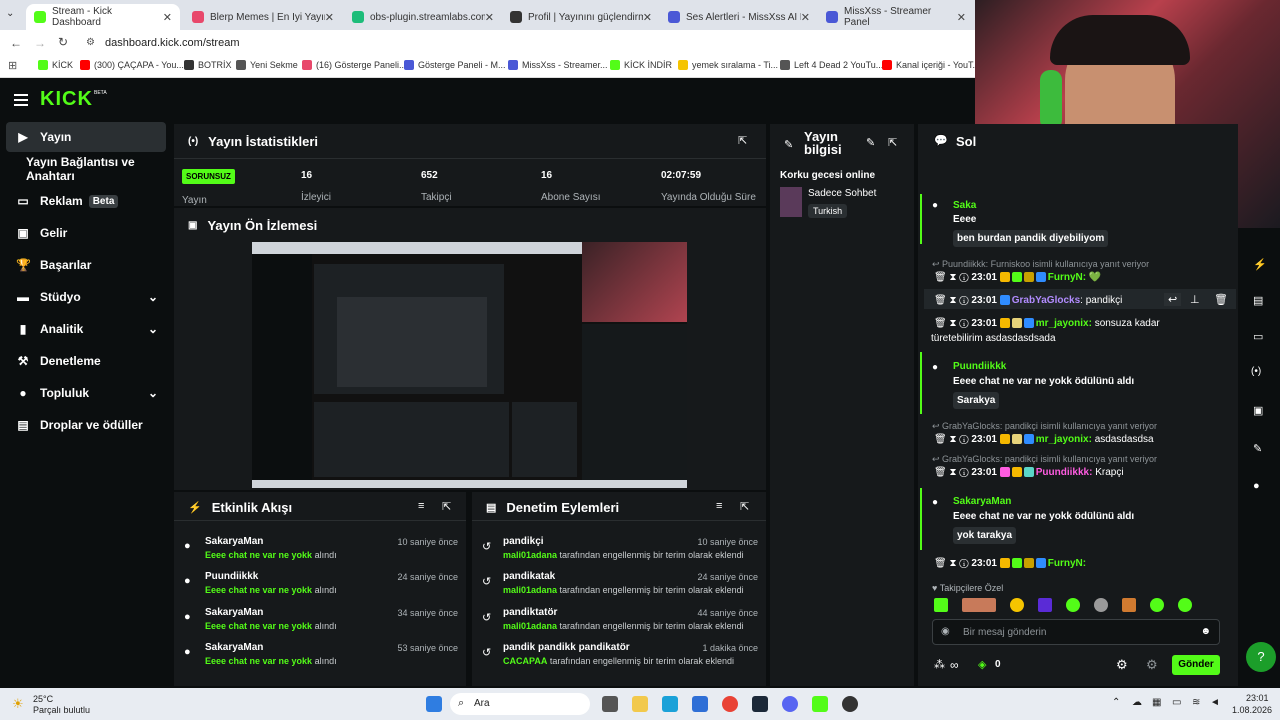 The width and height of the screenshot is (1280, 720). I want to click on kick-app-icon, so click(820, 704).